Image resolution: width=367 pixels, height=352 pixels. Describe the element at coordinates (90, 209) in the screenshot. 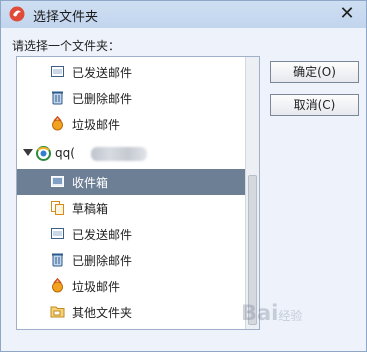

I see `tree-item-label: 草稿箱` at that location.